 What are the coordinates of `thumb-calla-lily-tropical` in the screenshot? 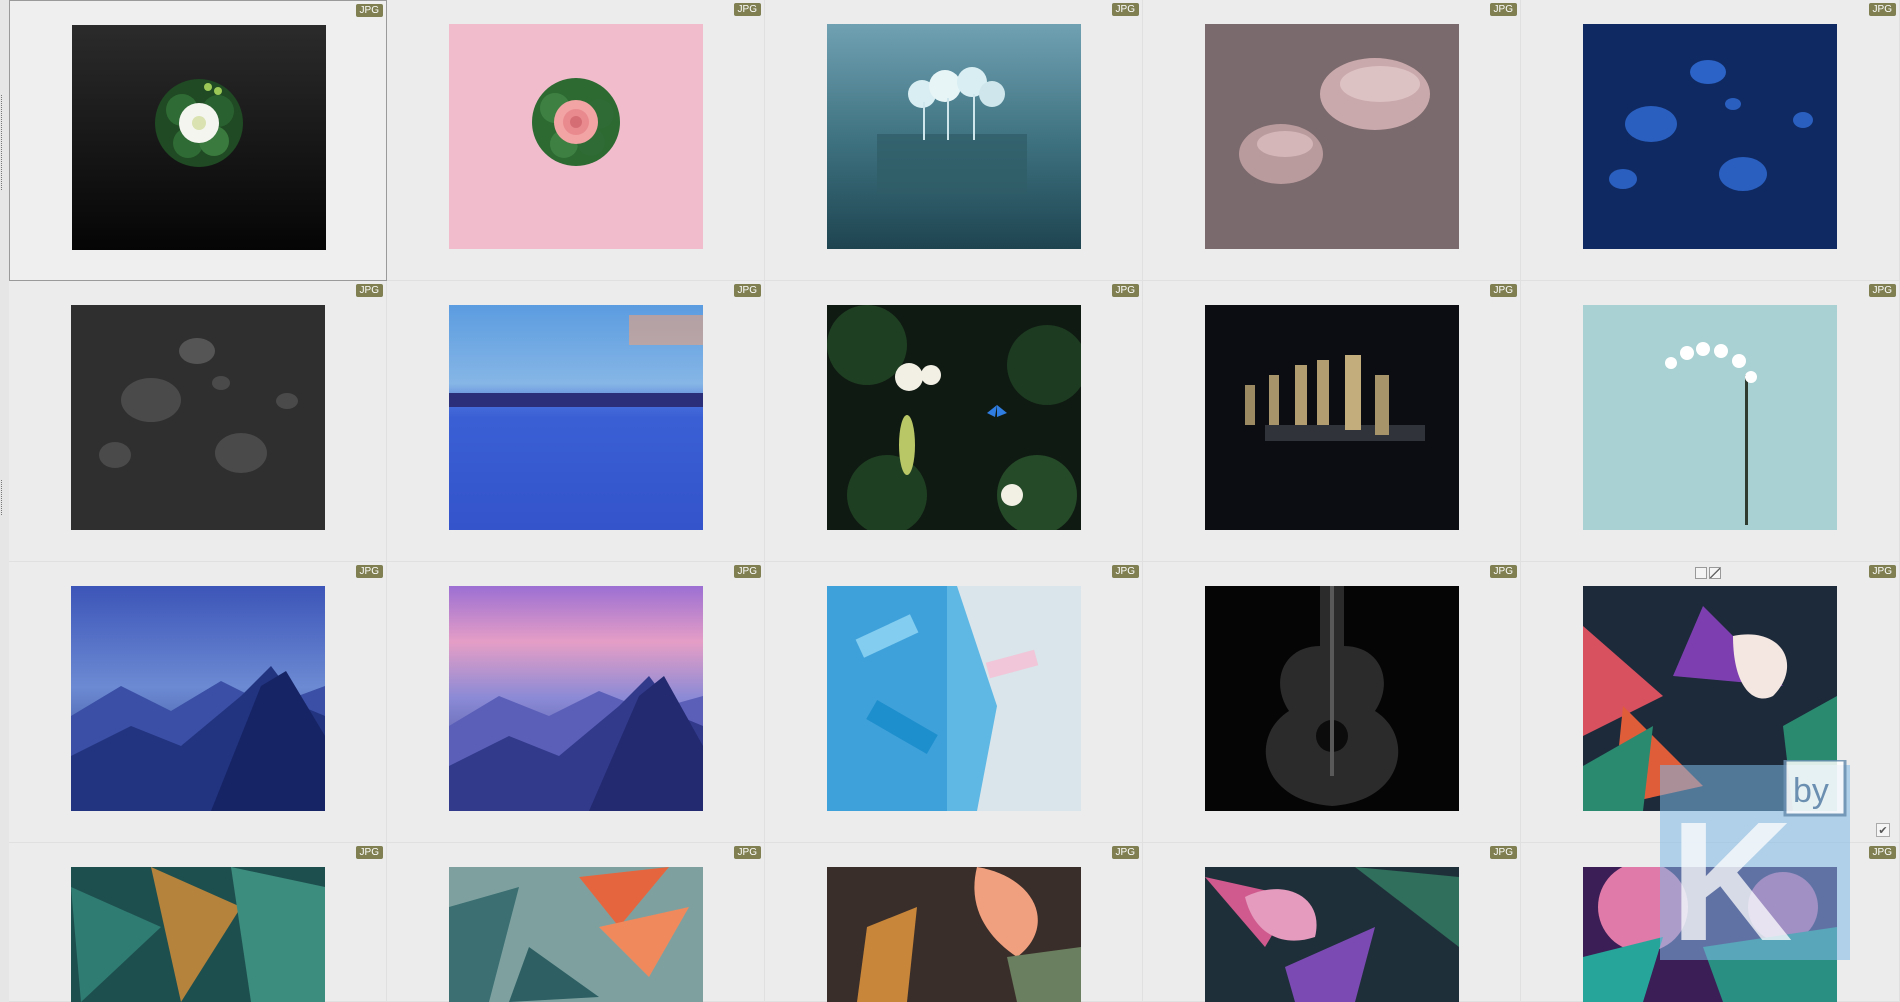 It's located at (1710, 698).